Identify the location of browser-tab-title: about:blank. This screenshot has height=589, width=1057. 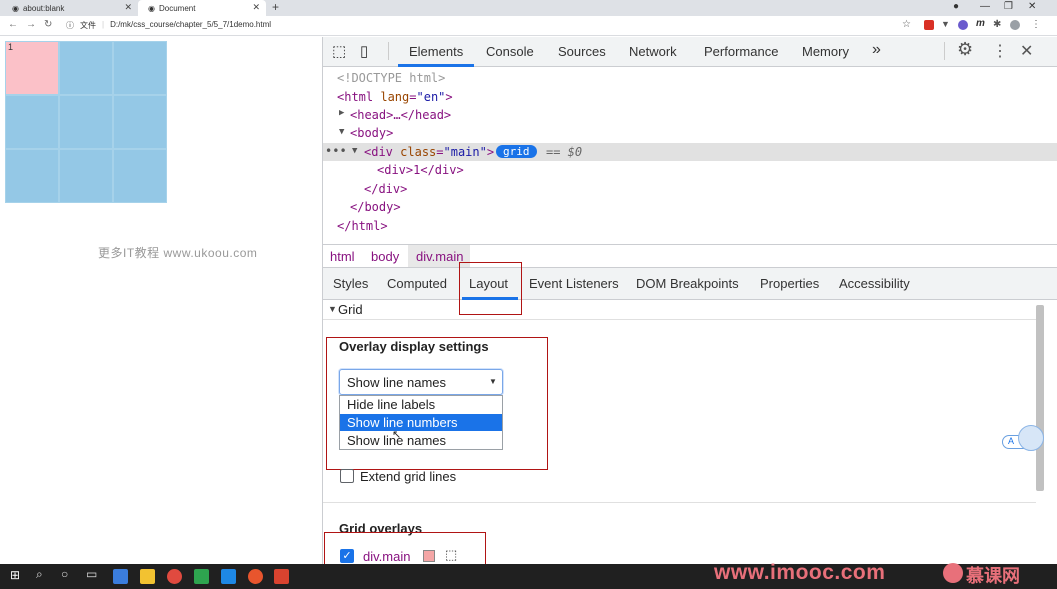
(43, 8).